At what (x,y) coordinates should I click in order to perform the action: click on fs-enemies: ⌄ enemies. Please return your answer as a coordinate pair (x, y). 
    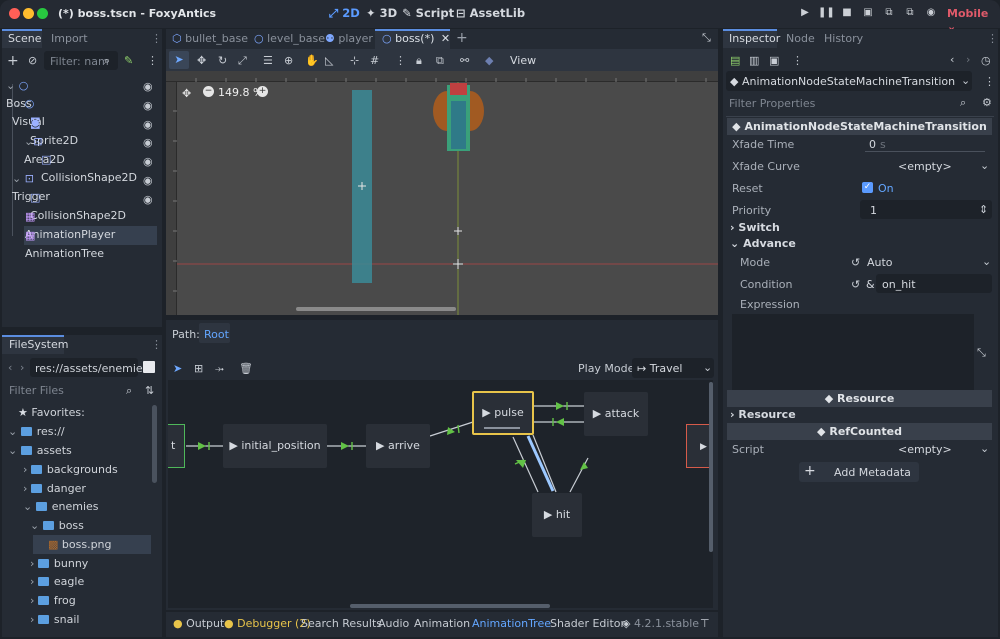
    Looking at the image, I should click on (61, 507).